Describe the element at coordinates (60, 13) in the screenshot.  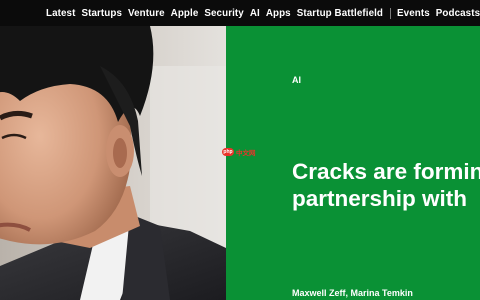
I see `nav-link-latest: Latest` at that location.